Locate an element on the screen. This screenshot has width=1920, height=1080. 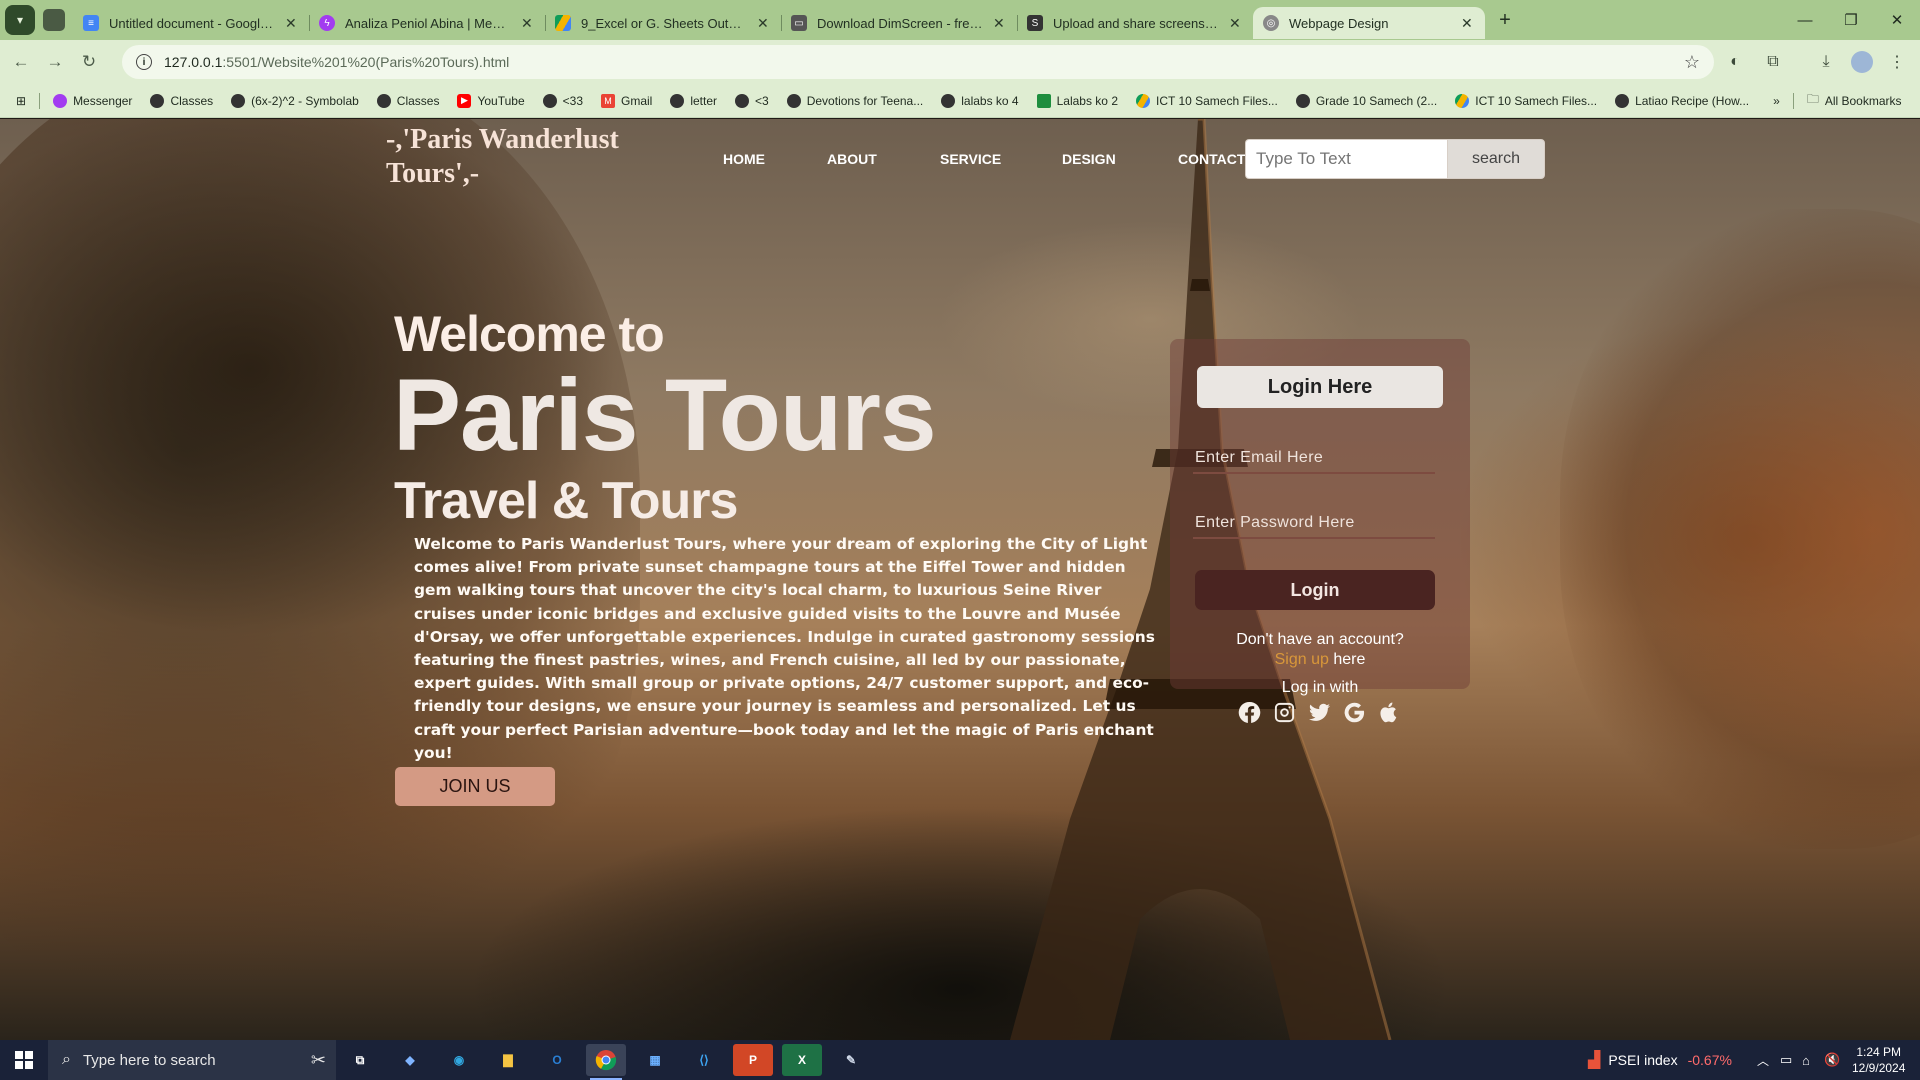
chrome-icon is located at coordinates (606, 1062).